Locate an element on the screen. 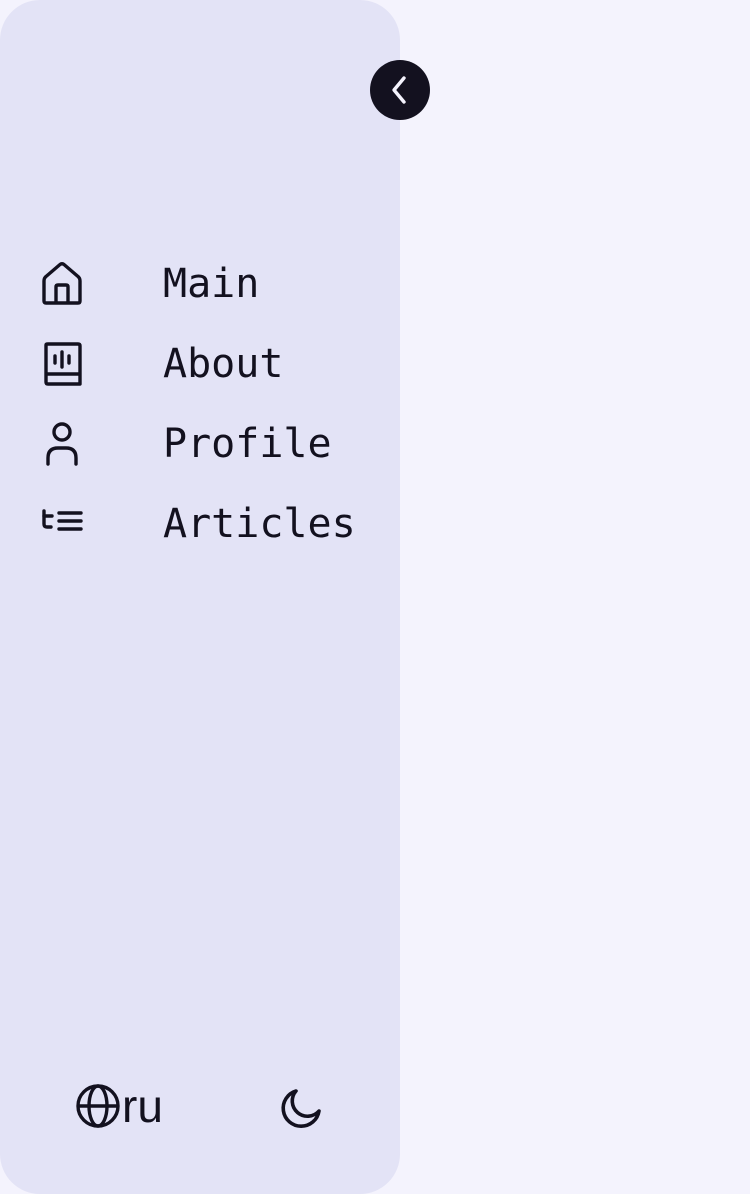 The width and height of the screenshot is (750, 1194). sidebar-item-main: Main is located at coordinates (200, 284).